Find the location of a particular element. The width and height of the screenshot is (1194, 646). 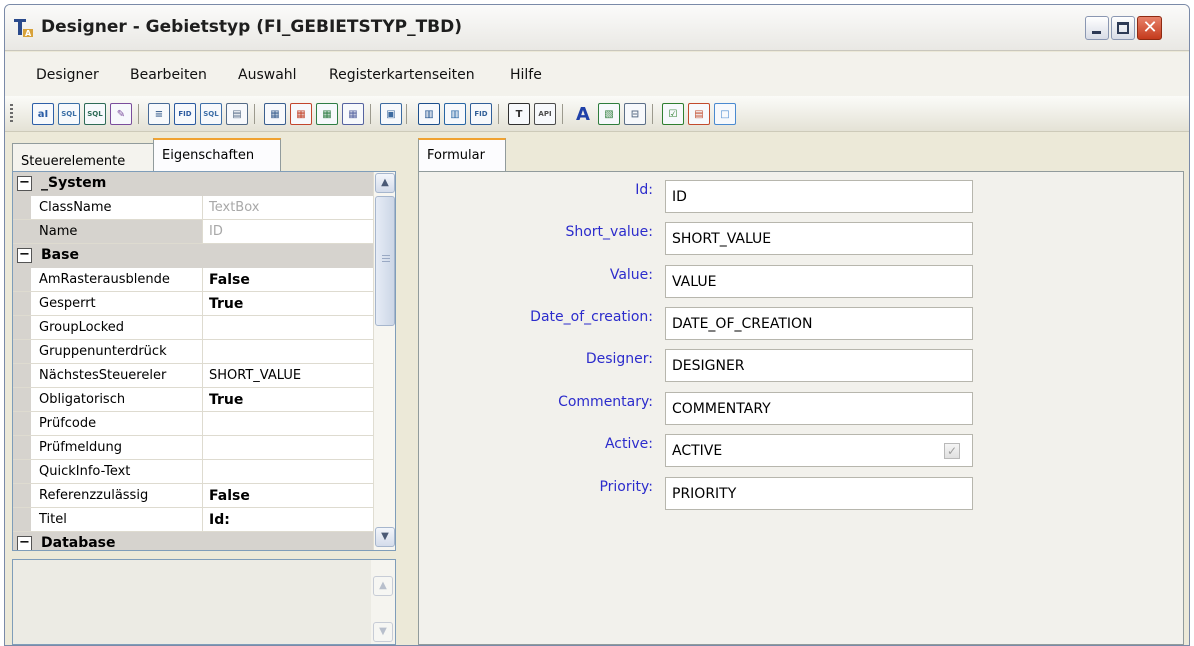

fid-tool-icon: FID is located at coordinates (185, 114).